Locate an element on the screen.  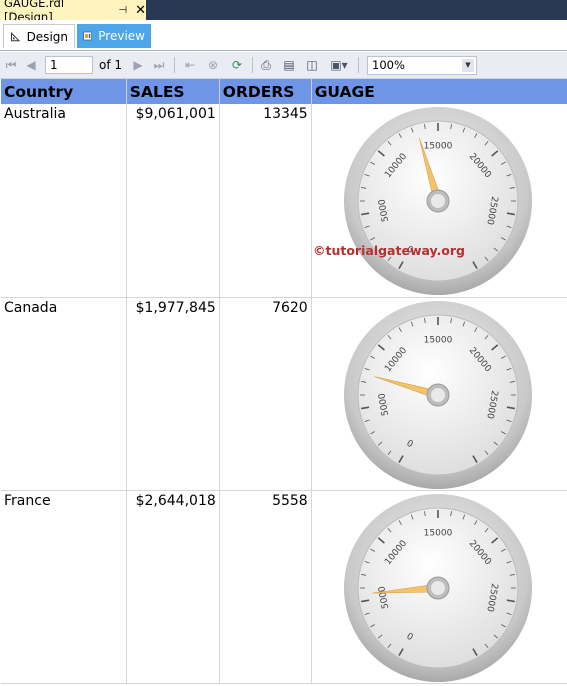
report-toolbar: ⏮ ◀ 1 of 1 ▶ ⏭ ⇤ ⊗ ⟳ ⎙ ▤ ◫ ▣▾ 100% ▼ is located at coordinates (283, 65).